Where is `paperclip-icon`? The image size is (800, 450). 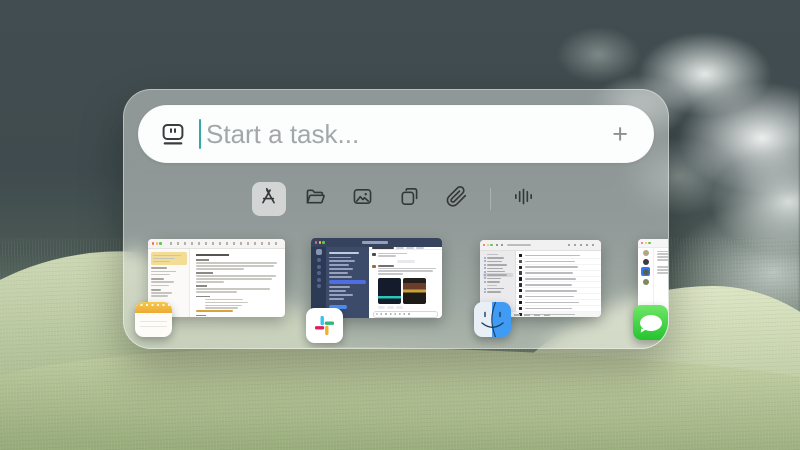
paperclip-icon is located at coordinates (456, 199).